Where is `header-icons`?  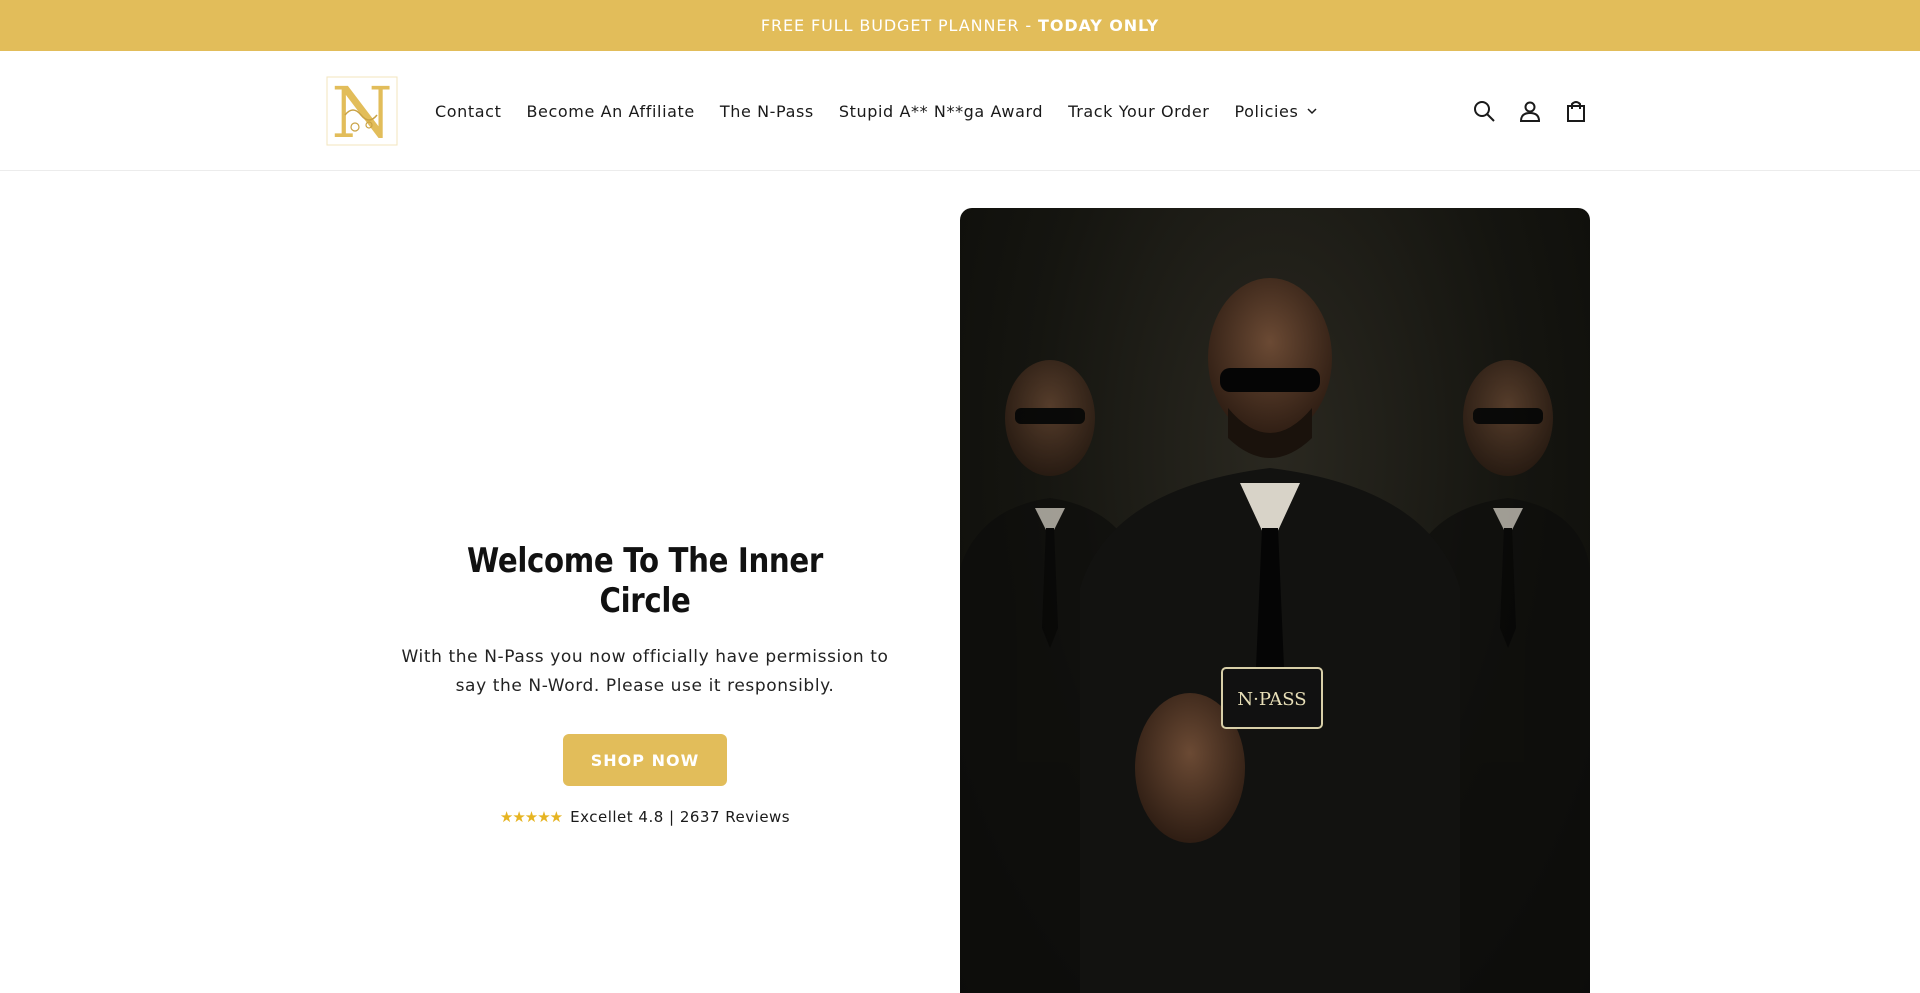
header-icons is located at coordinates (1530, 111).